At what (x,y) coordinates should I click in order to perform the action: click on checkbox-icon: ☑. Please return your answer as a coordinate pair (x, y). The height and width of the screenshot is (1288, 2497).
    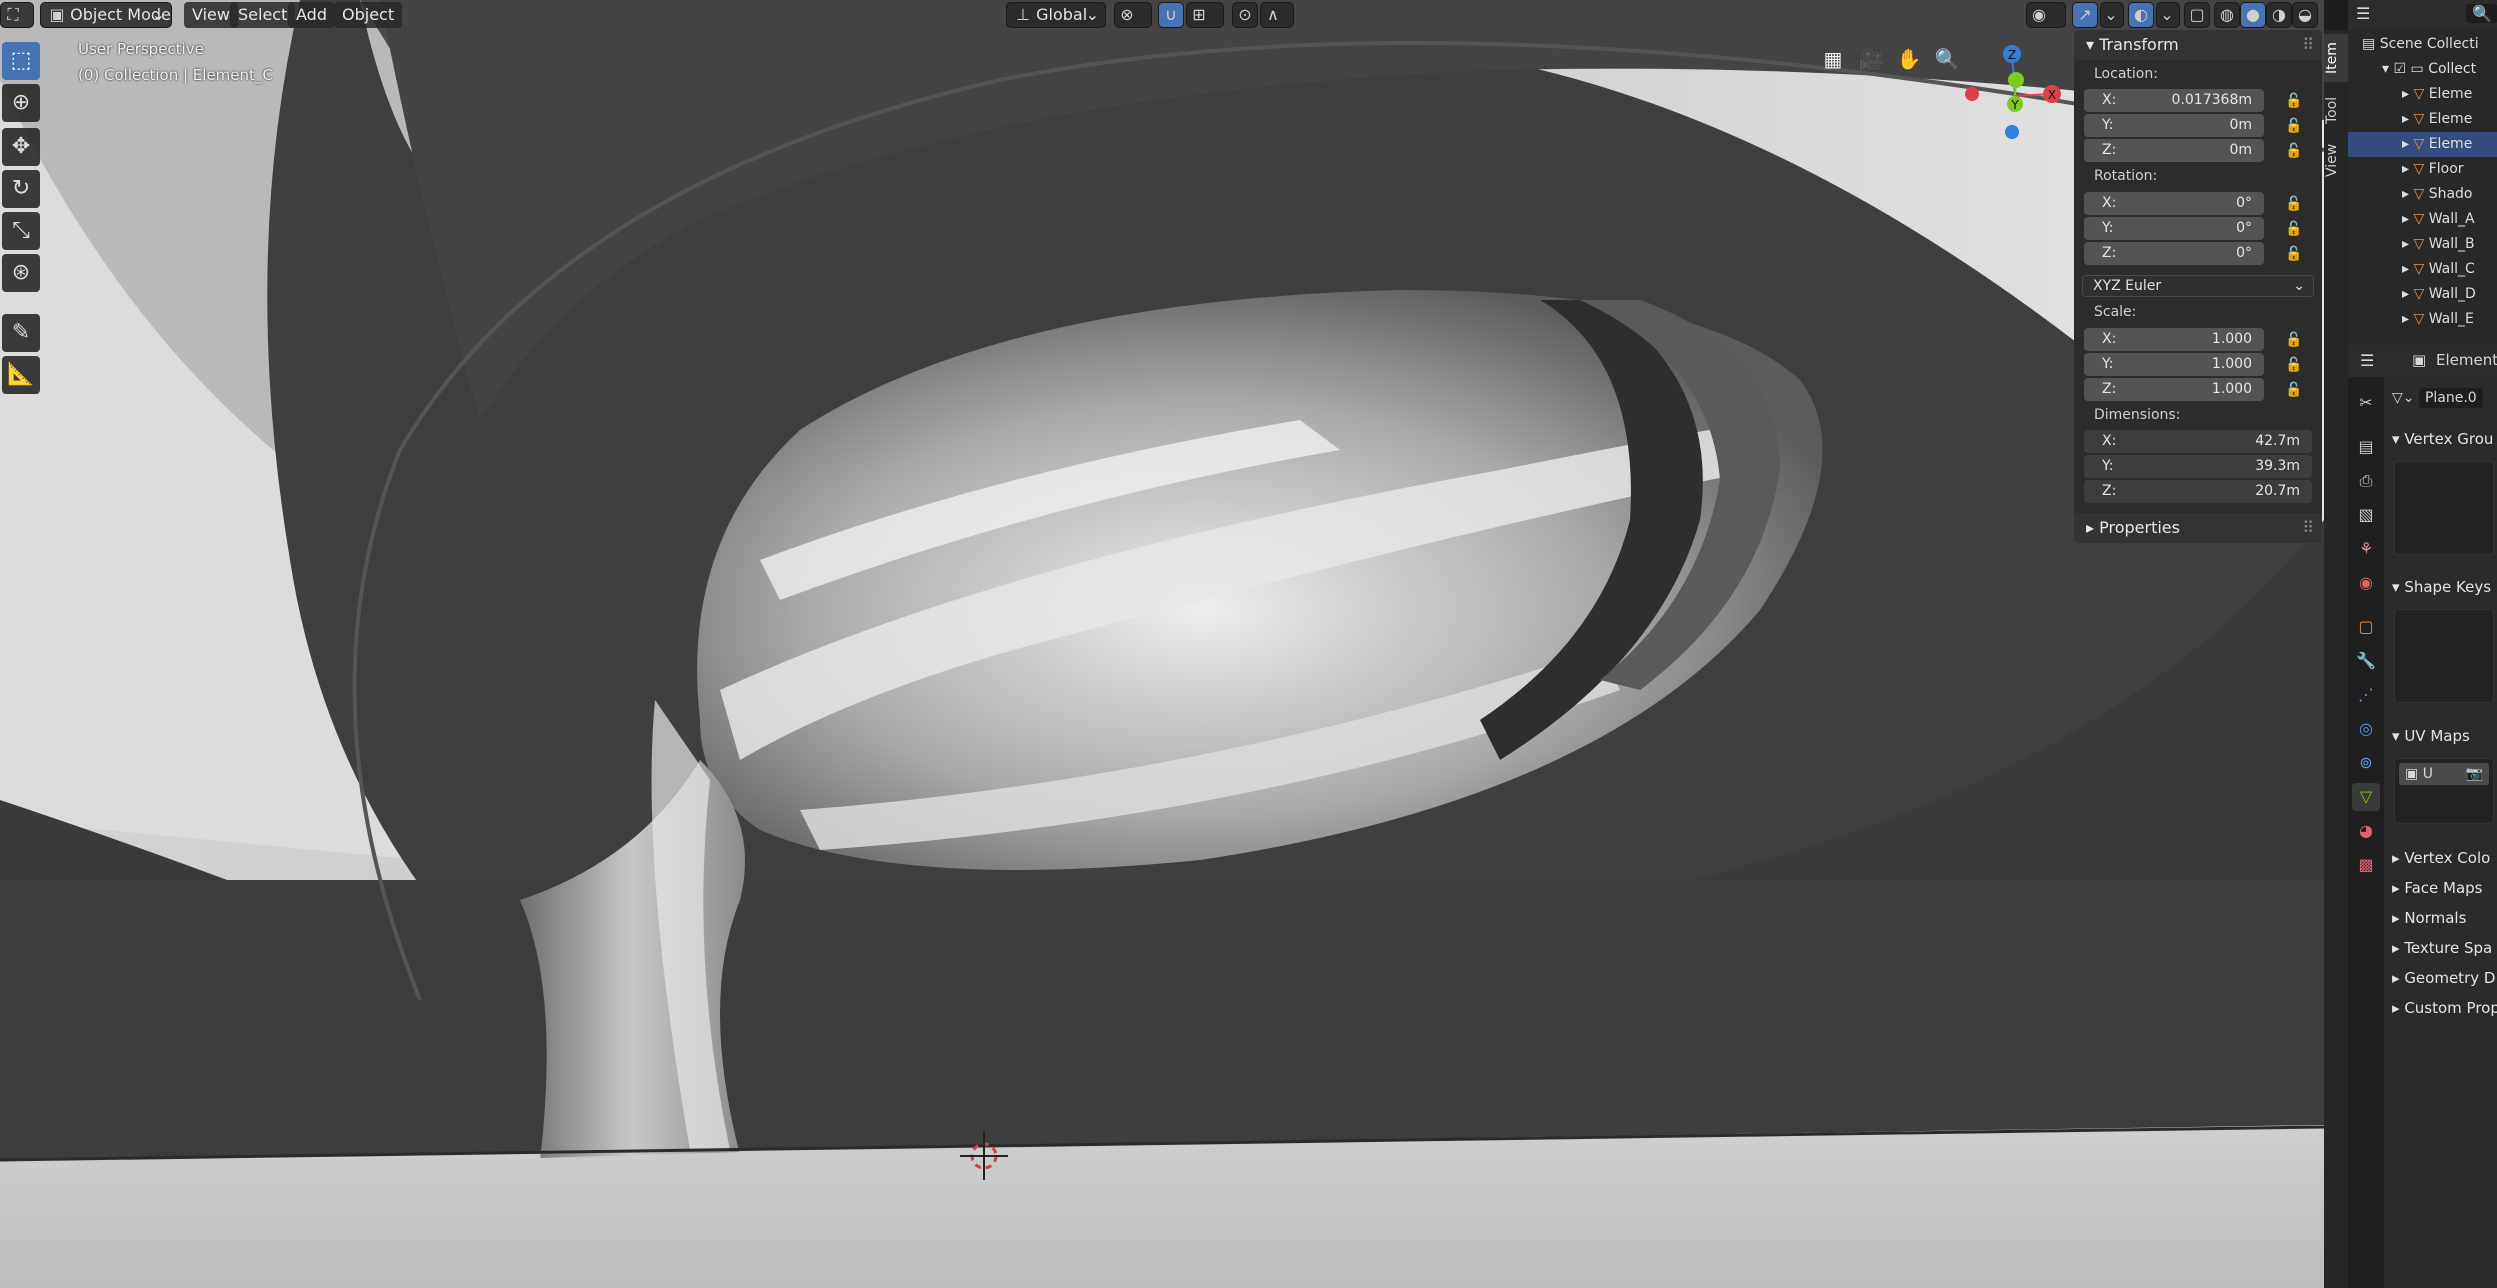
    Looking at the image, I should click on (2401, 69).